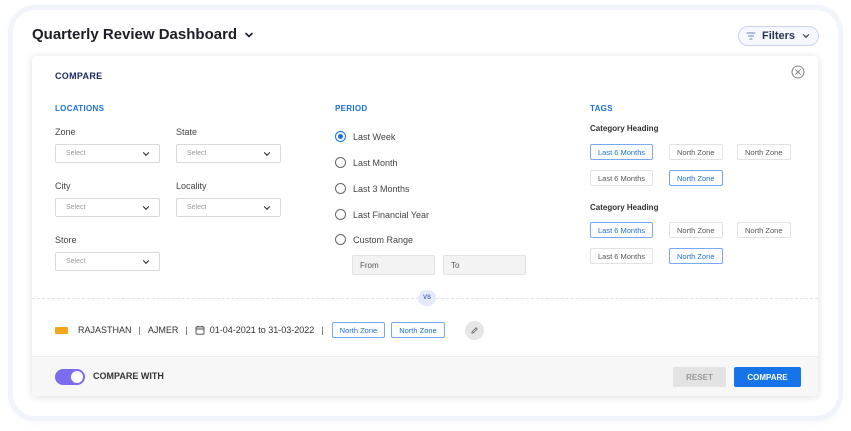 Image resolution: width=851 pixels, height=431 pixels. I want to click on city-label: City, so click(63, 186).